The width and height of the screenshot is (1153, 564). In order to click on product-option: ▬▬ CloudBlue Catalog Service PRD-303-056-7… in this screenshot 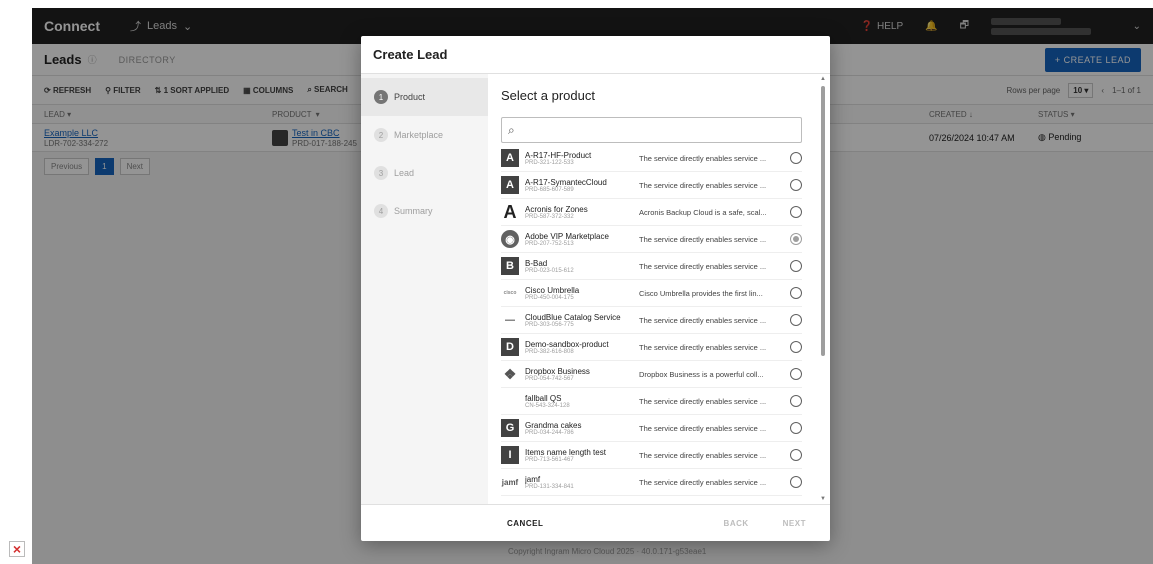, I will do `click(651, 320)`.